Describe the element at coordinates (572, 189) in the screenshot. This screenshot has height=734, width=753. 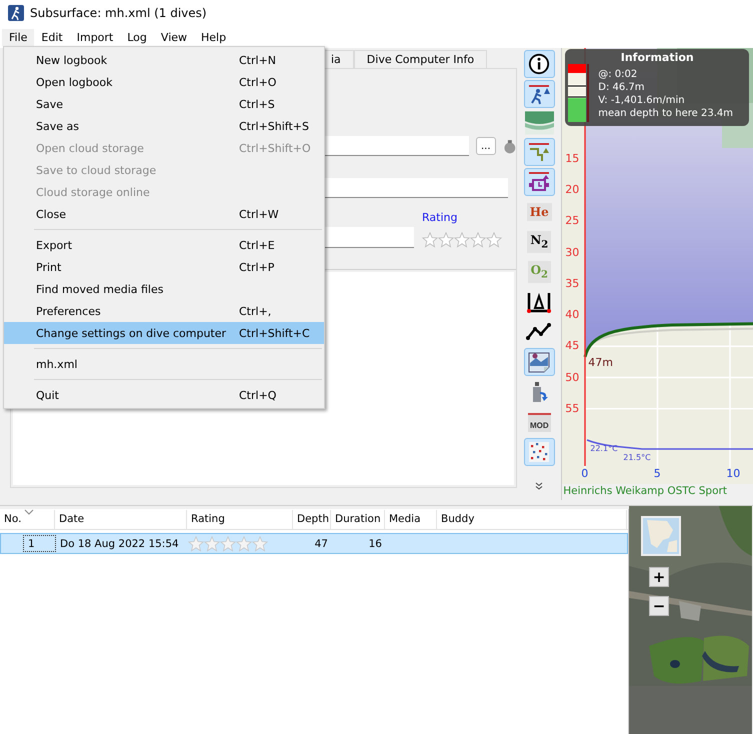
I see `depth-axis-label: 20` at that location.